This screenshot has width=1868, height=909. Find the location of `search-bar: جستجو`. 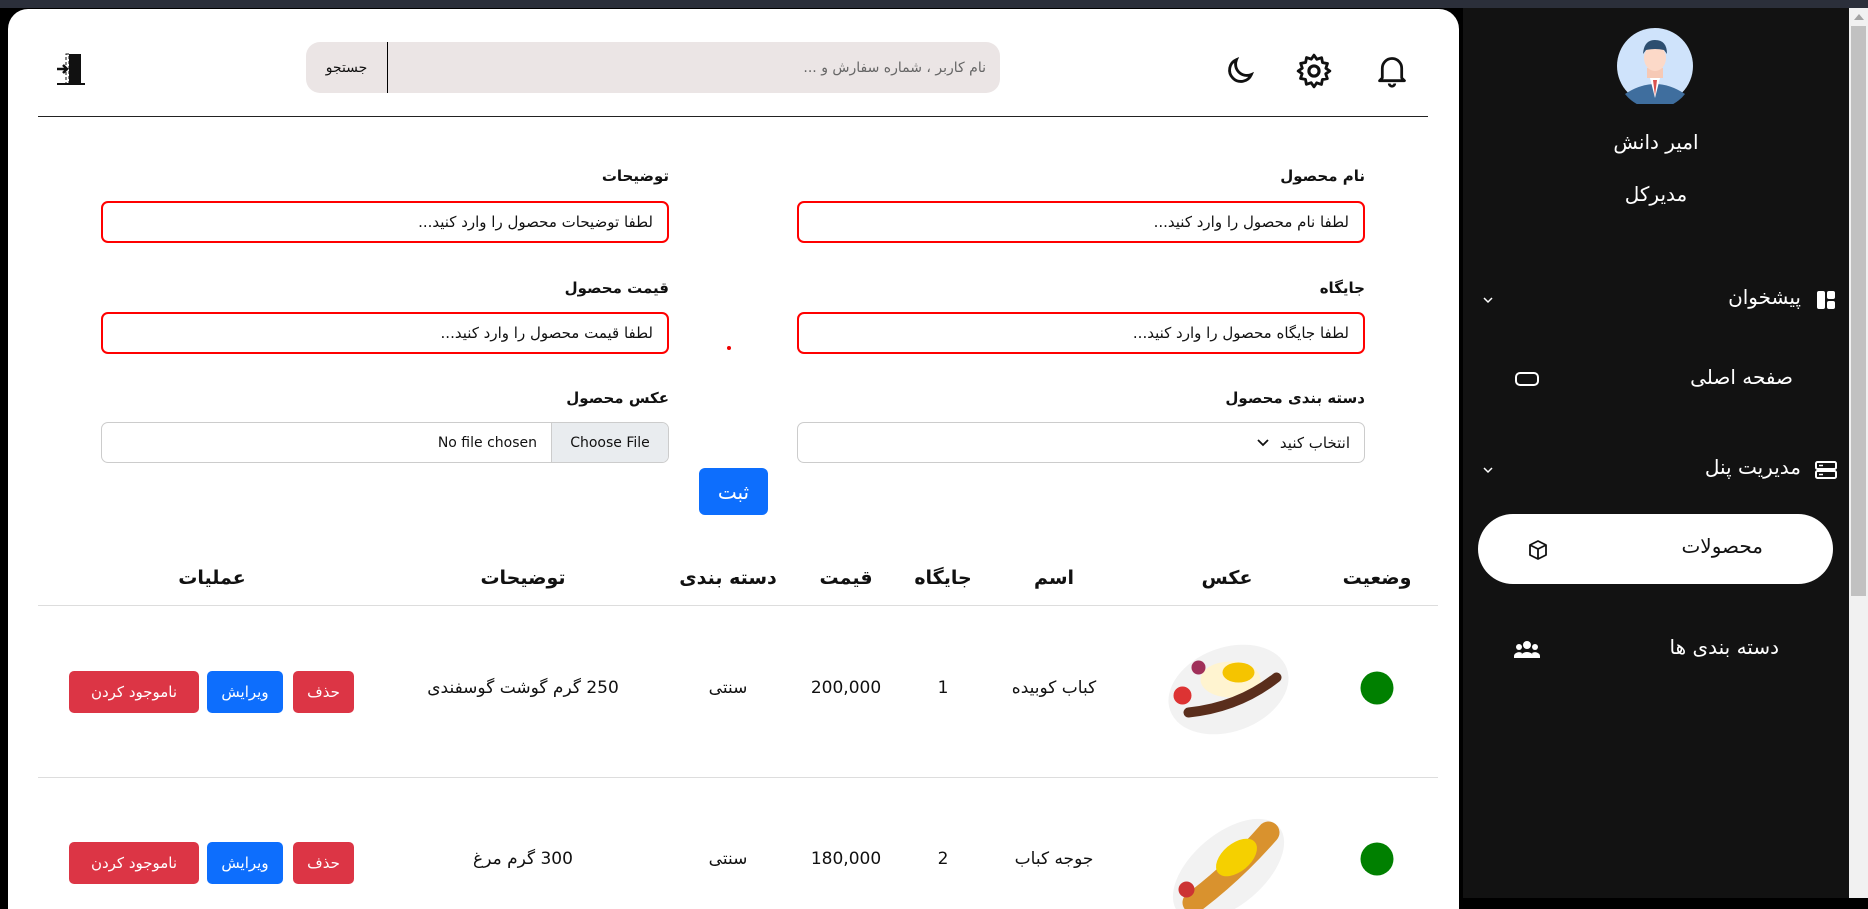

search-bar: جستجو is located at coordinates (653, 67).